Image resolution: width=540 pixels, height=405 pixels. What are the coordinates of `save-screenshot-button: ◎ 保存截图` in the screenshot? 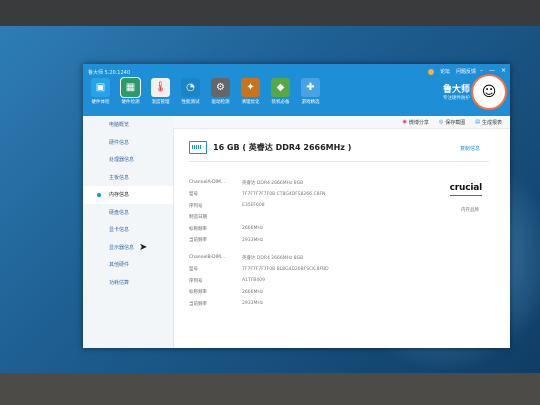 It's located at (452, 122).